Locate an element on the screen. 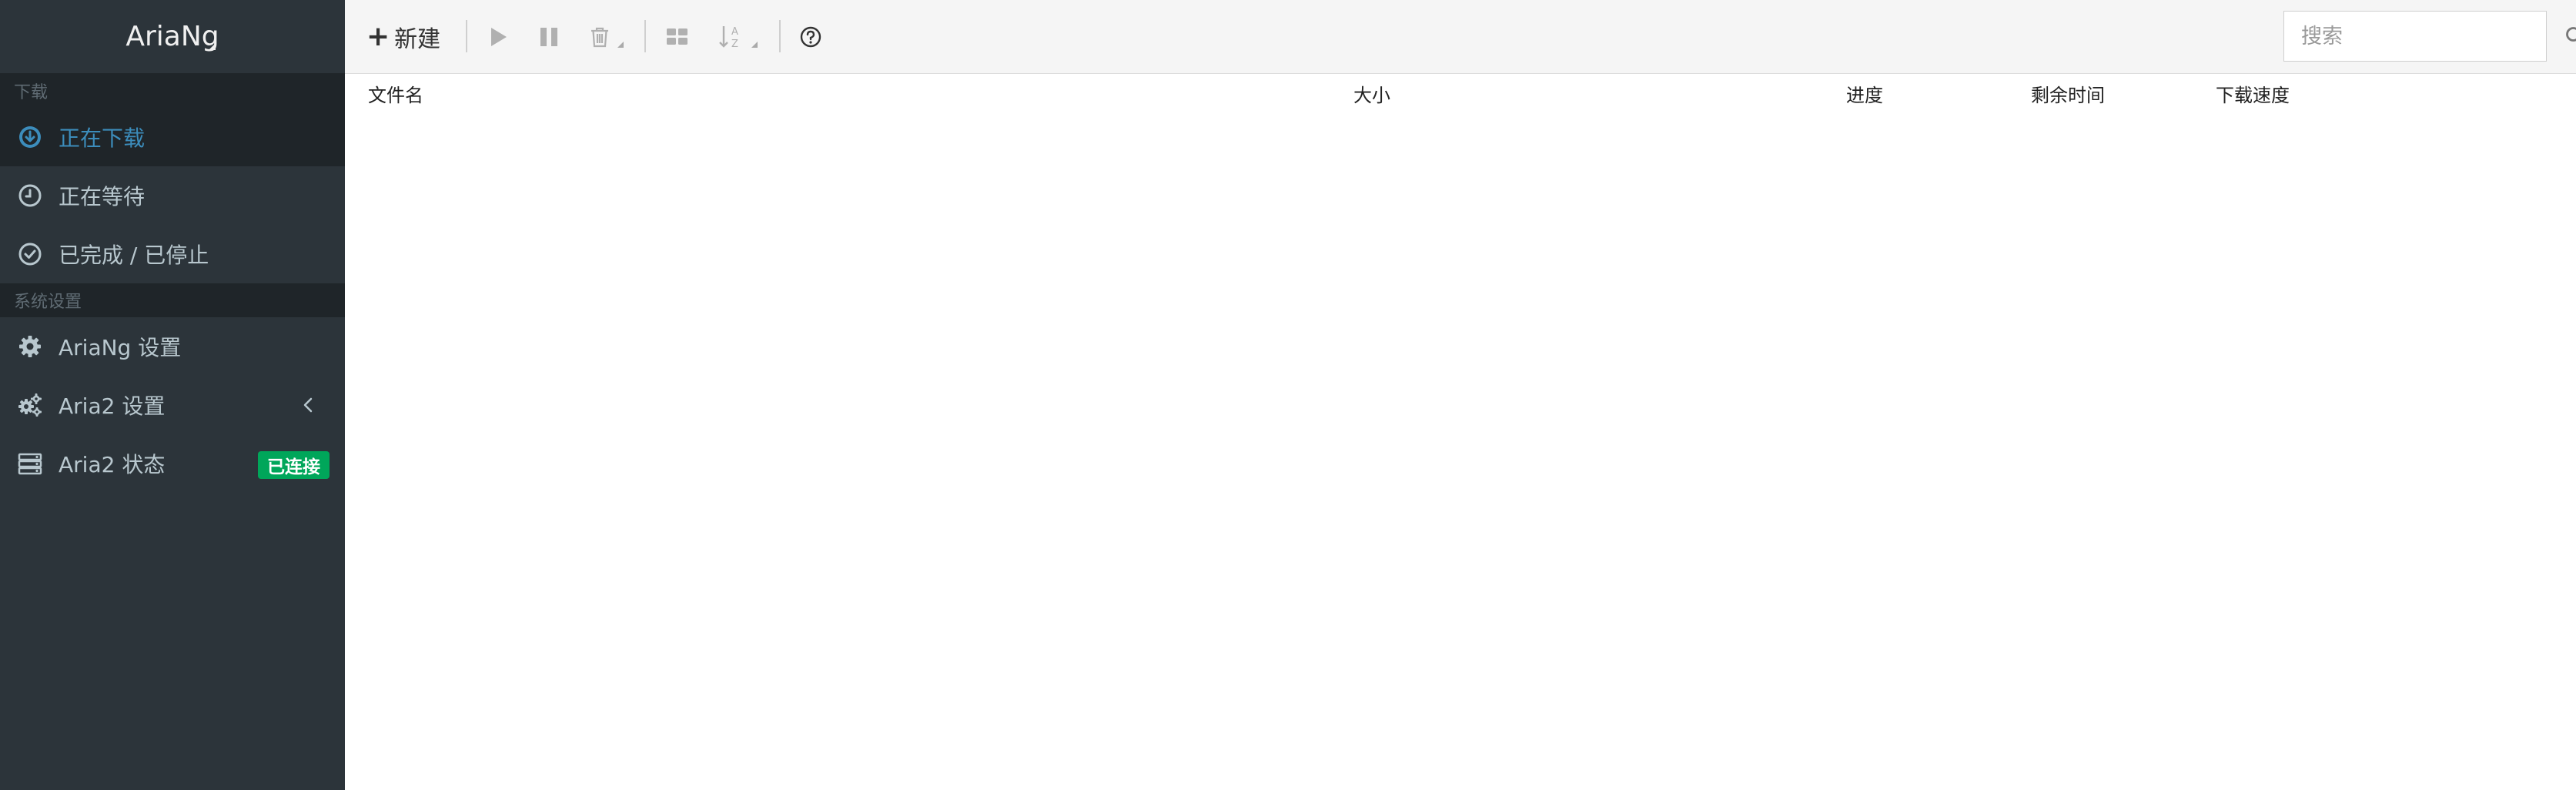  arrow-circle-down-icon is located at coordinates (30, 137).